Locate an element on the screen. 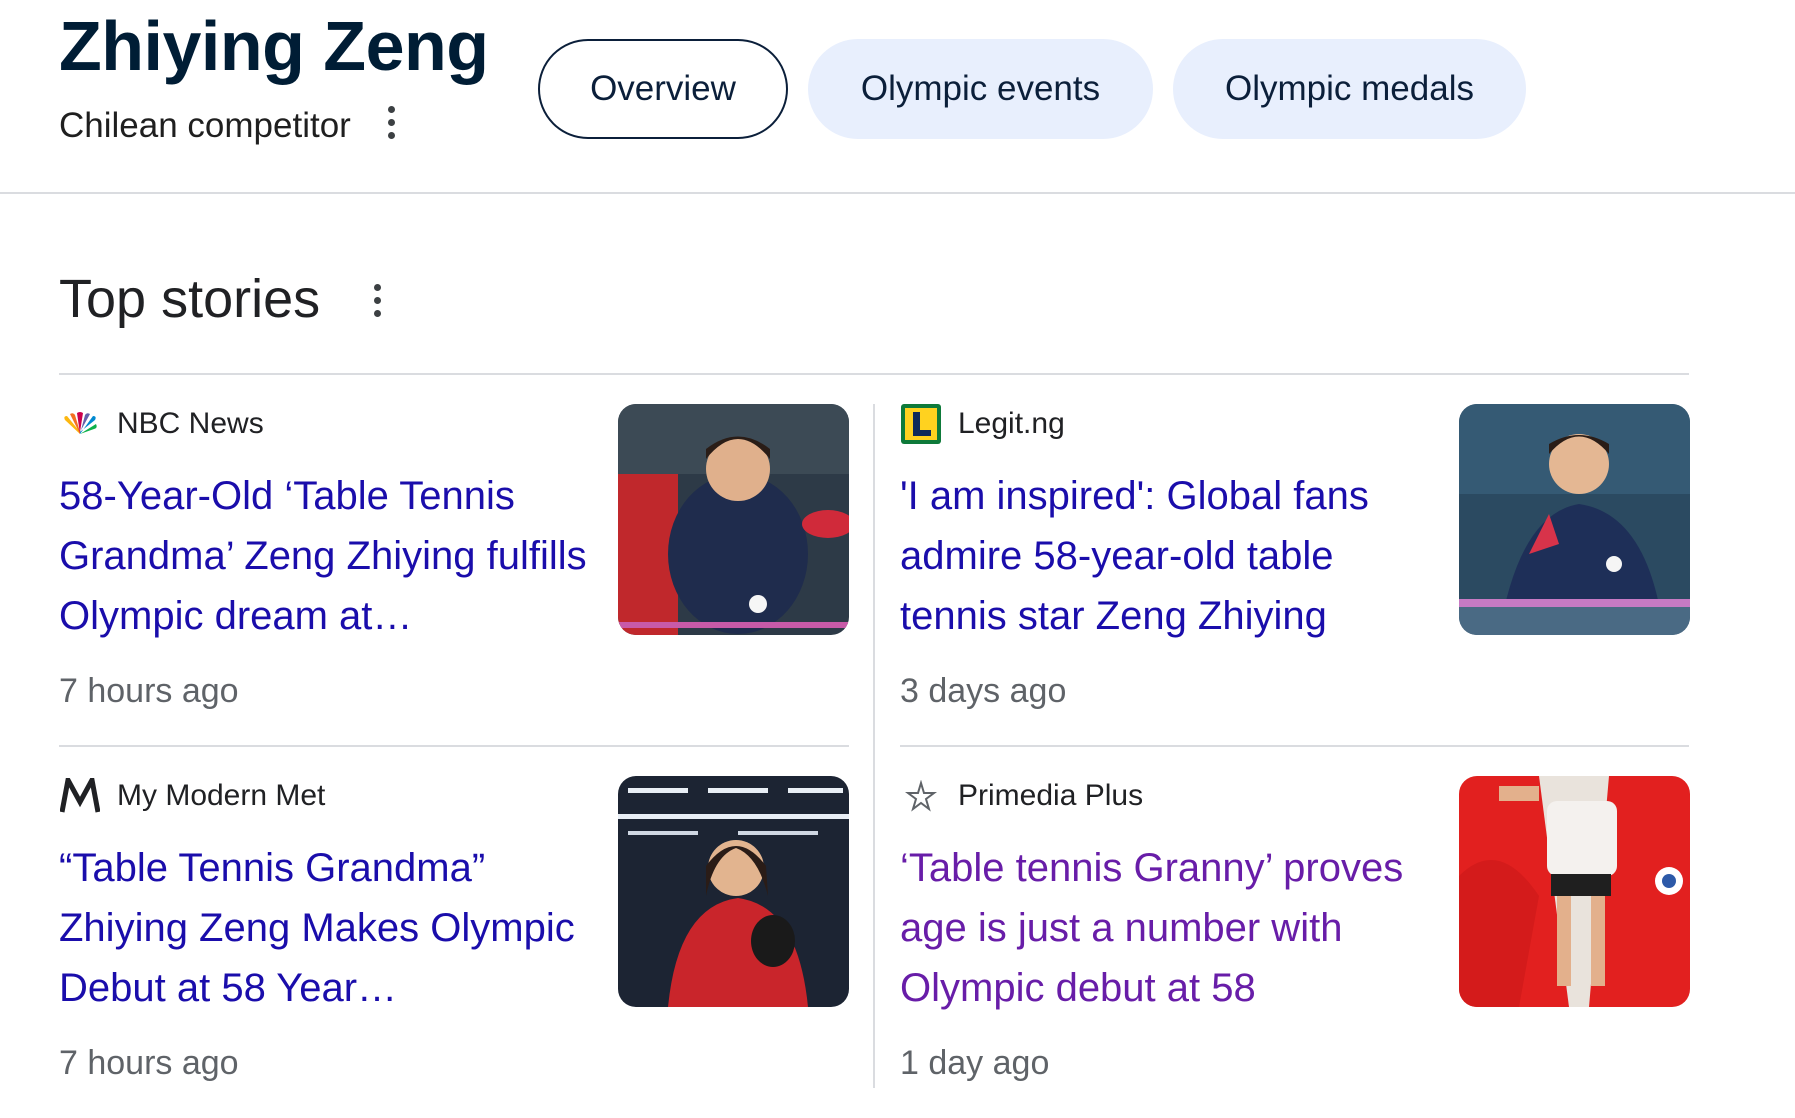 The image size is (1795, 1118). entity-title: Zhiying Zeng is located at coordinates (274, 46).